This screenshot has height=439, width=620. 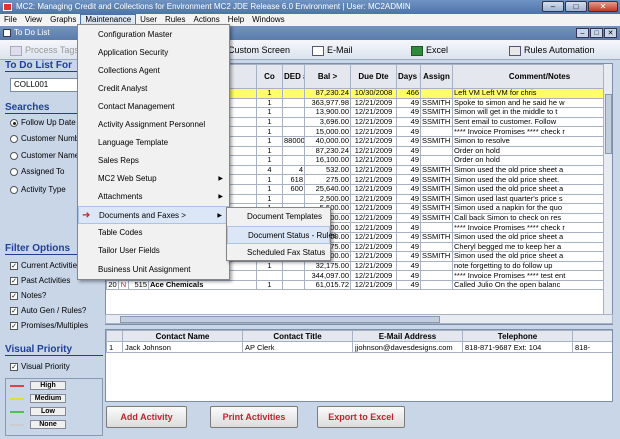 I want to click on menu-item-tailor-user-fields: Tailor User Fields, so click(x=153, y=251).